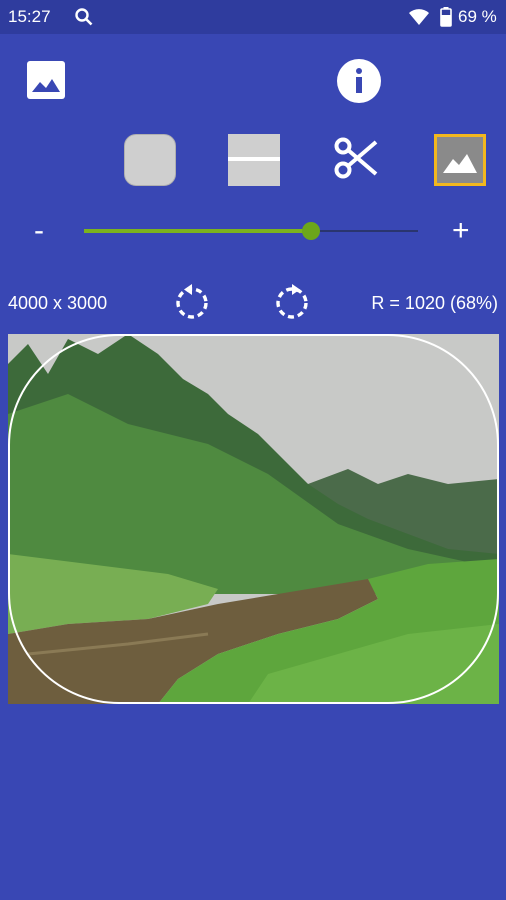 The image size is (506, 900). I want to click on zoom-out-button: -, so click(39, 231).